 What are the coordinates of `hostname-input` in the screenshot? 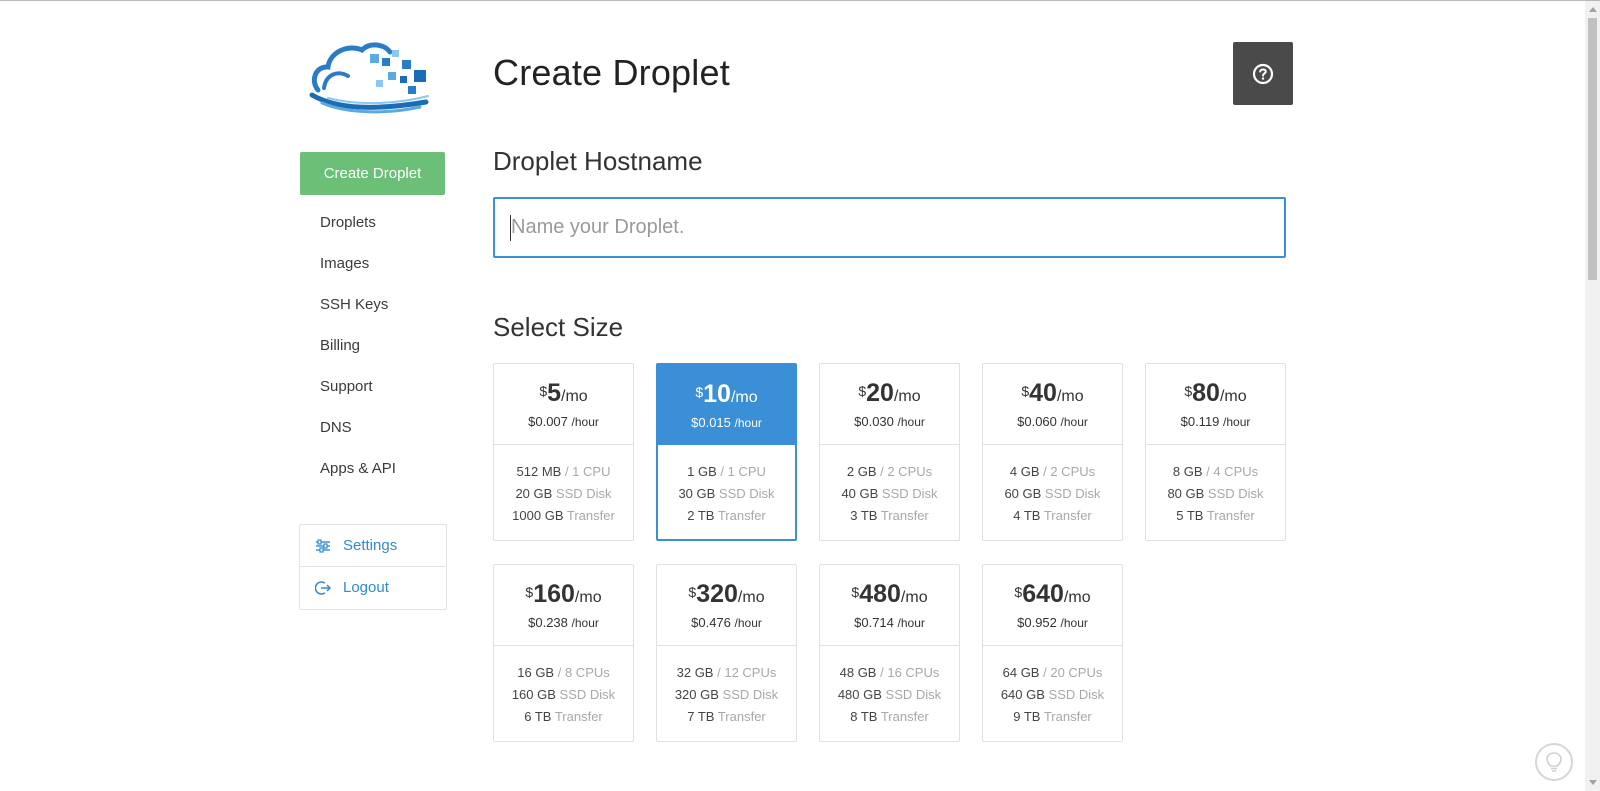 It's located at (889, 227).